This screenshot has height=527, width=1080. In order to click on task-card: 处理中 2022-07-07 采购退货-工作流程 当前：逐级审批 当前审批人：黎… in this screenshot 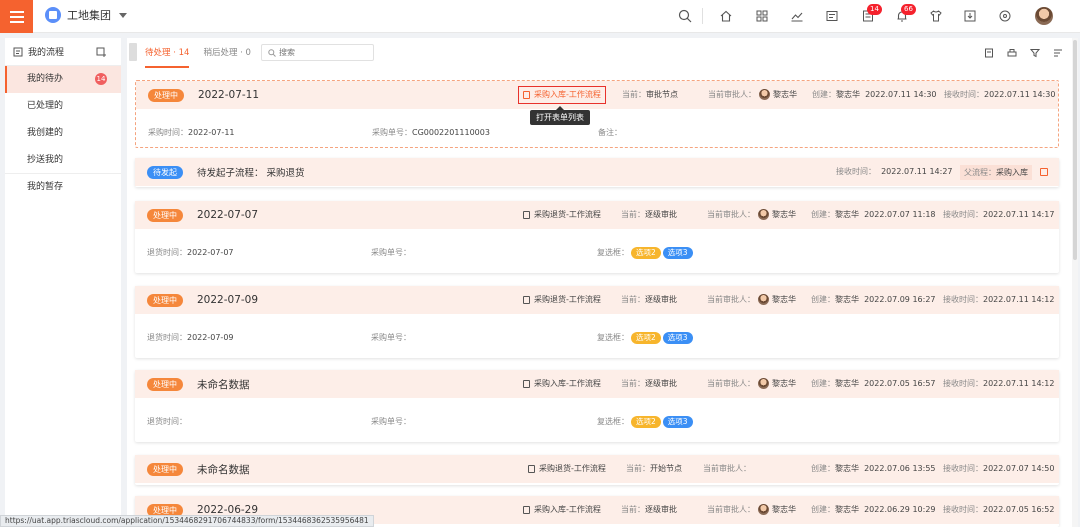, I will do `click(597, 237)`.